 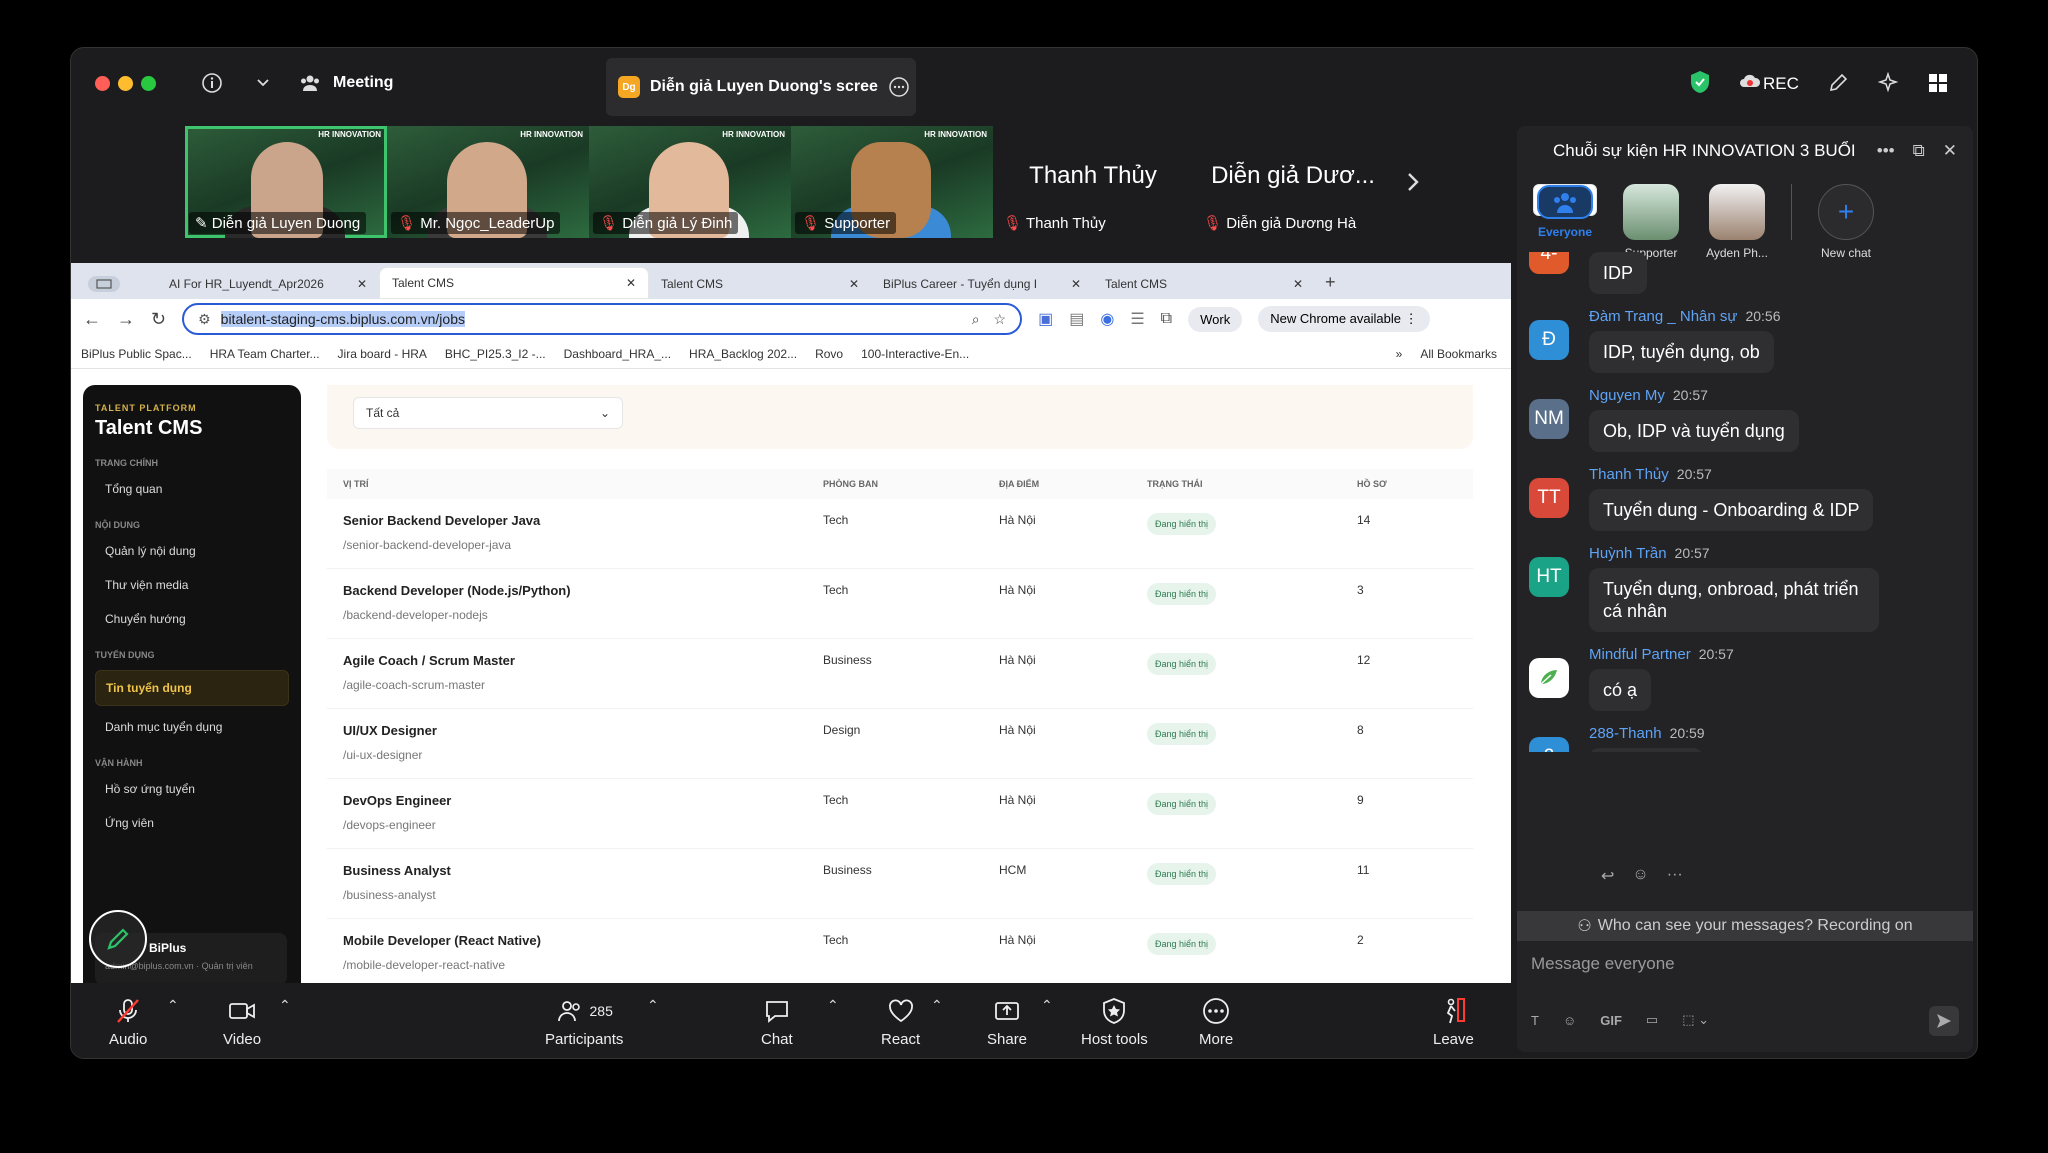 I want to click on browser-tab: Talent CMS ✕, so click(x=760, y=284).